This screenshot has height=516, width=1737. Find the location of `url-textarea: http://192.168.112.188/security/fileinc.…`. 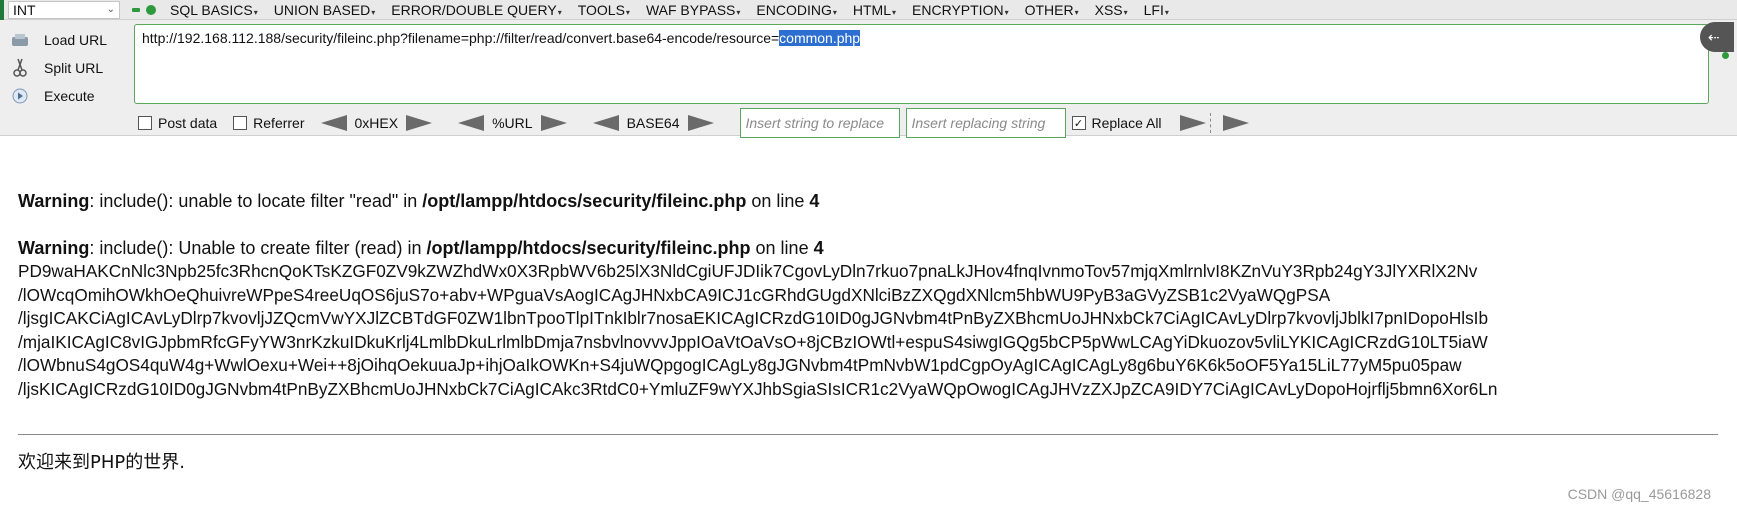

url-textarea: http://192.168.112.188/security/fileinc.… is located at coordinates (921, 64).